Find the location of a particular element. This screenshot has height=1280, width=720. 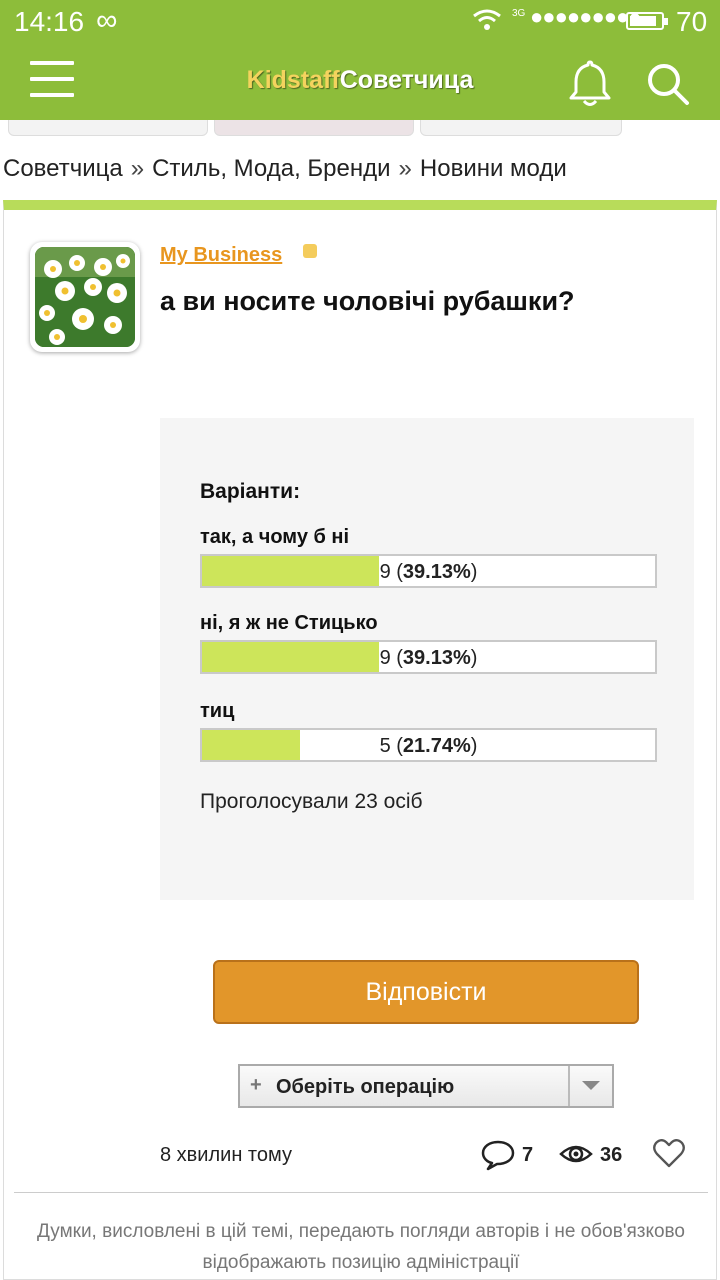

signal-icon: ●●●●●●●●● is located at coordinates (586, 16).